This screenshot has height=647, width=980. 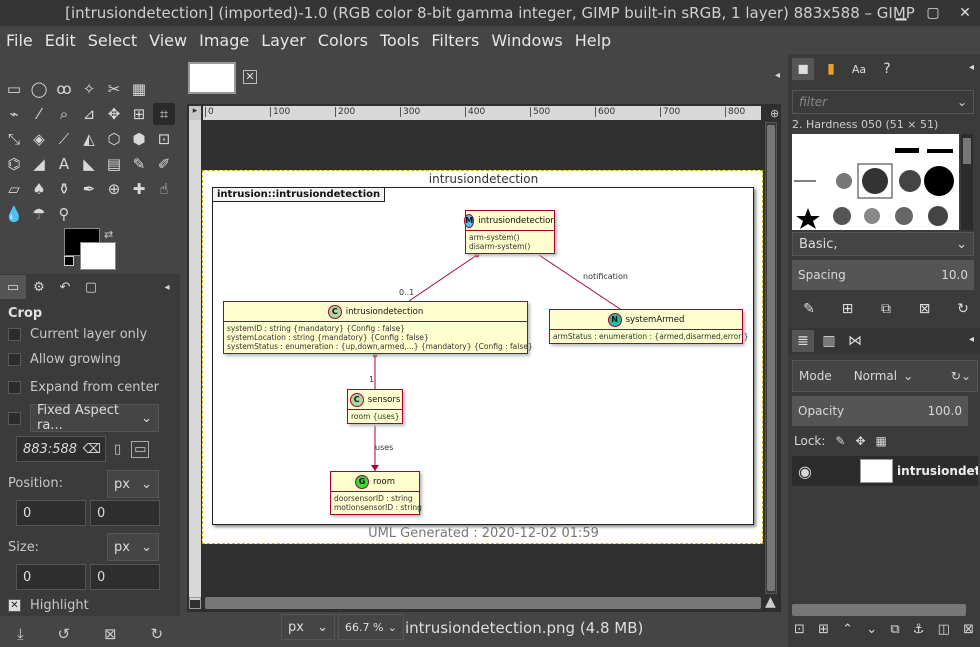 I want to click on device-status-tab-icon: ⚙, so click(x=39, y=287).